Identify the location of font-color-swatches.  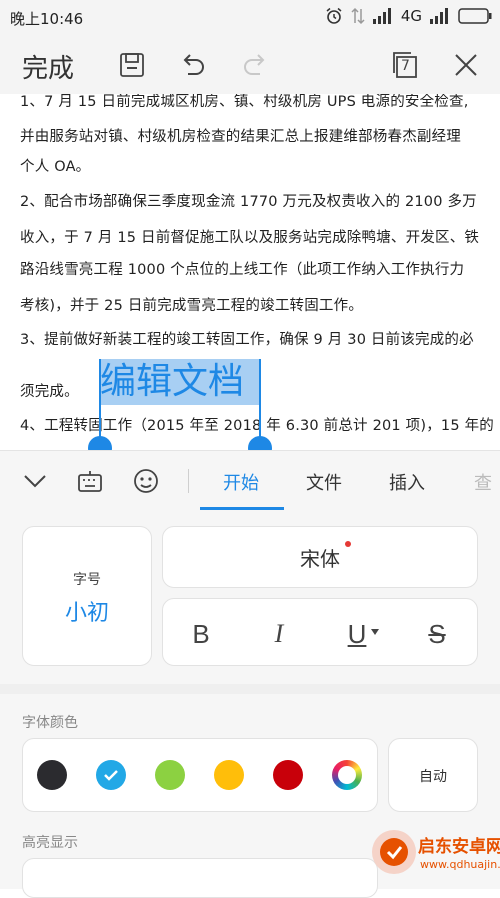
(200, 775).